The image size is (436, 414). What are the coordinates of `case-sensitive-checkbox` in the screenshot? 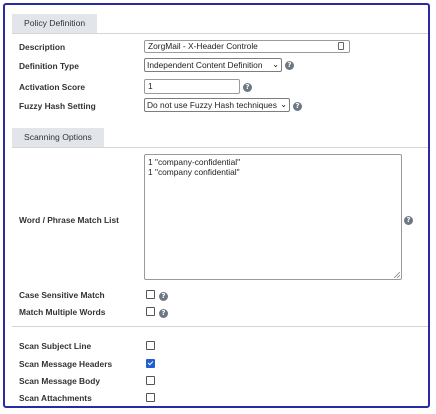 It's located at (150, 294).